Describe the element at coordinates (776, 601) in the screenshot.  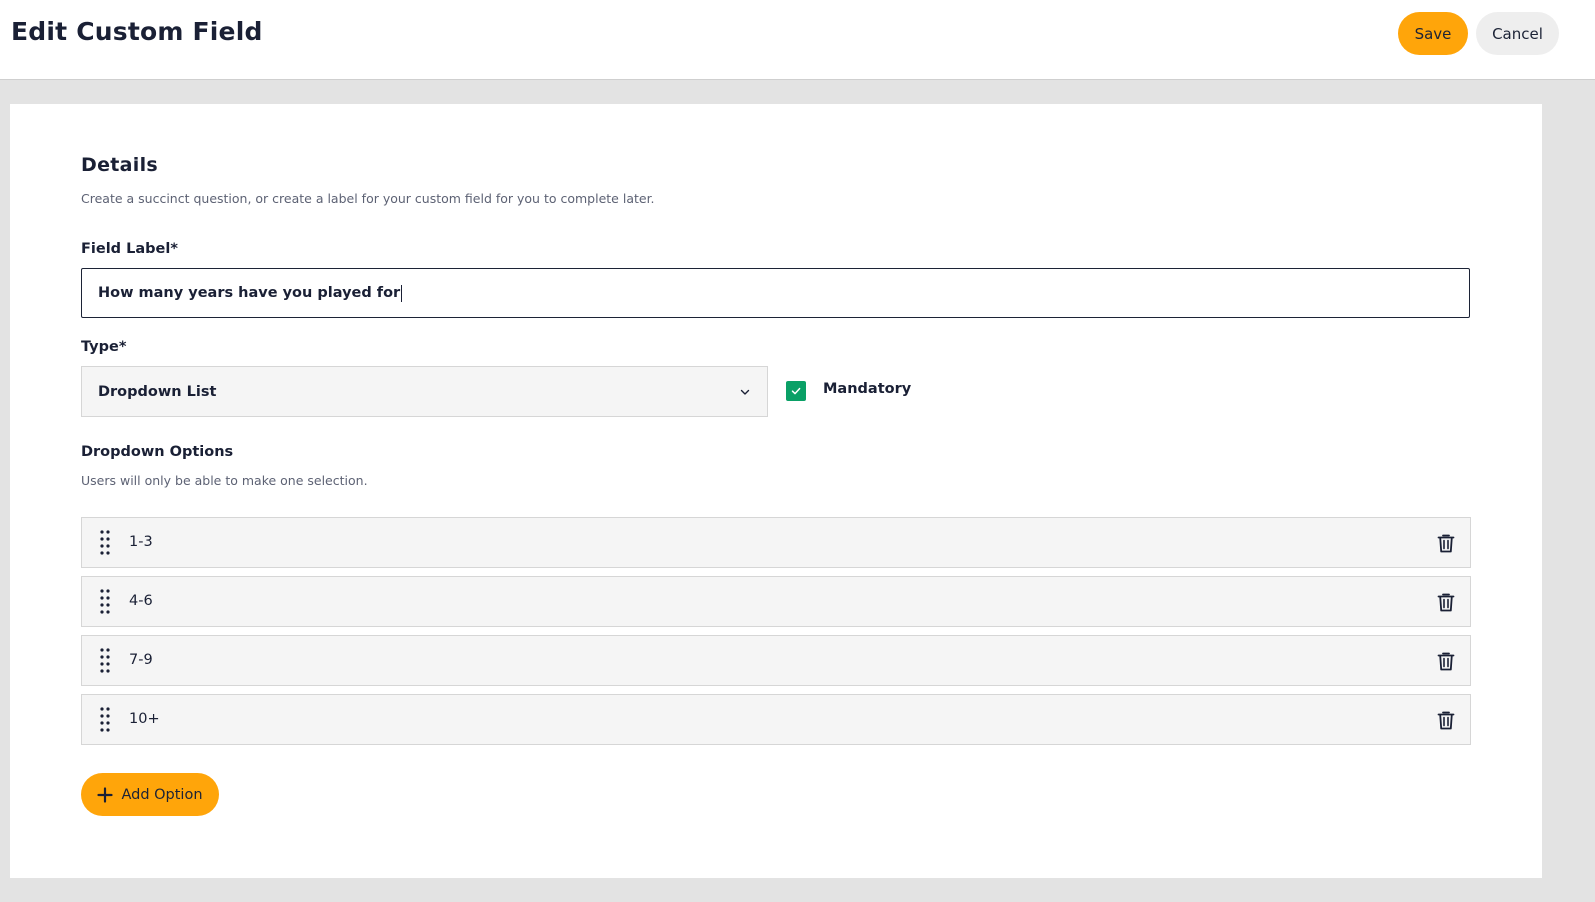
I see `option-row: 4-6` at that location.